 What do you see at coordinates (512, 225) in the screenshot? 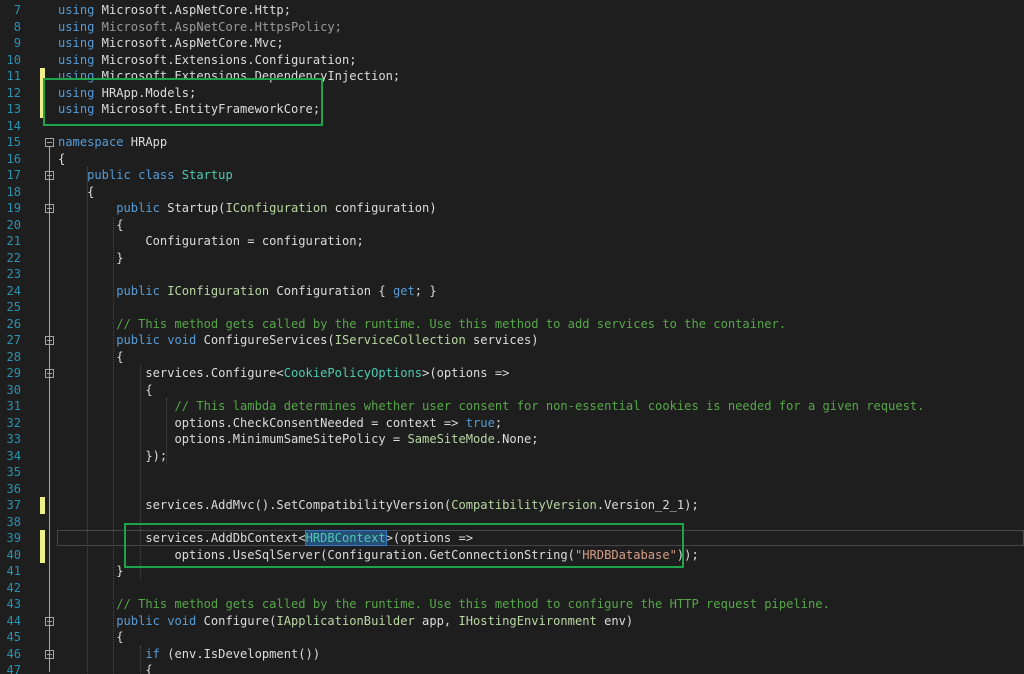
I see `code-line: 20 {` at bounding box center [512, 225].